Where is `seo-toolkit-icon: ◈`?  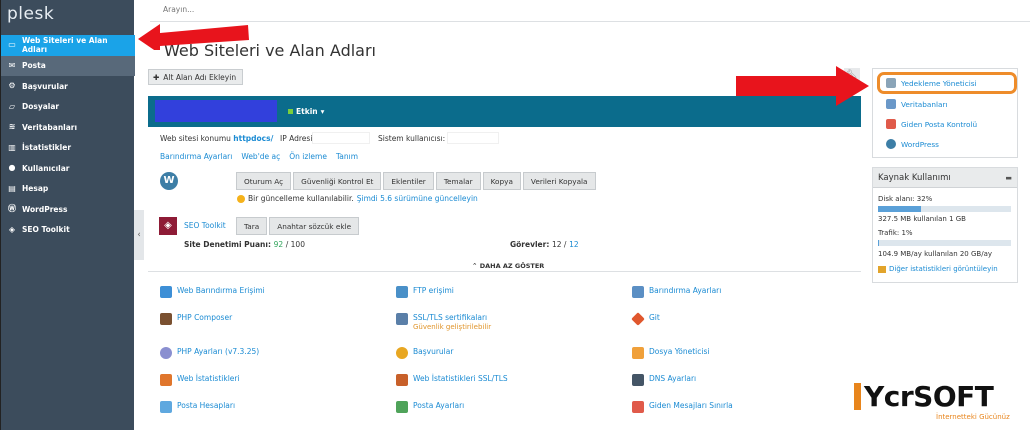
seo-toolkit-icon: ◈ is located at coordinates (168, 226).